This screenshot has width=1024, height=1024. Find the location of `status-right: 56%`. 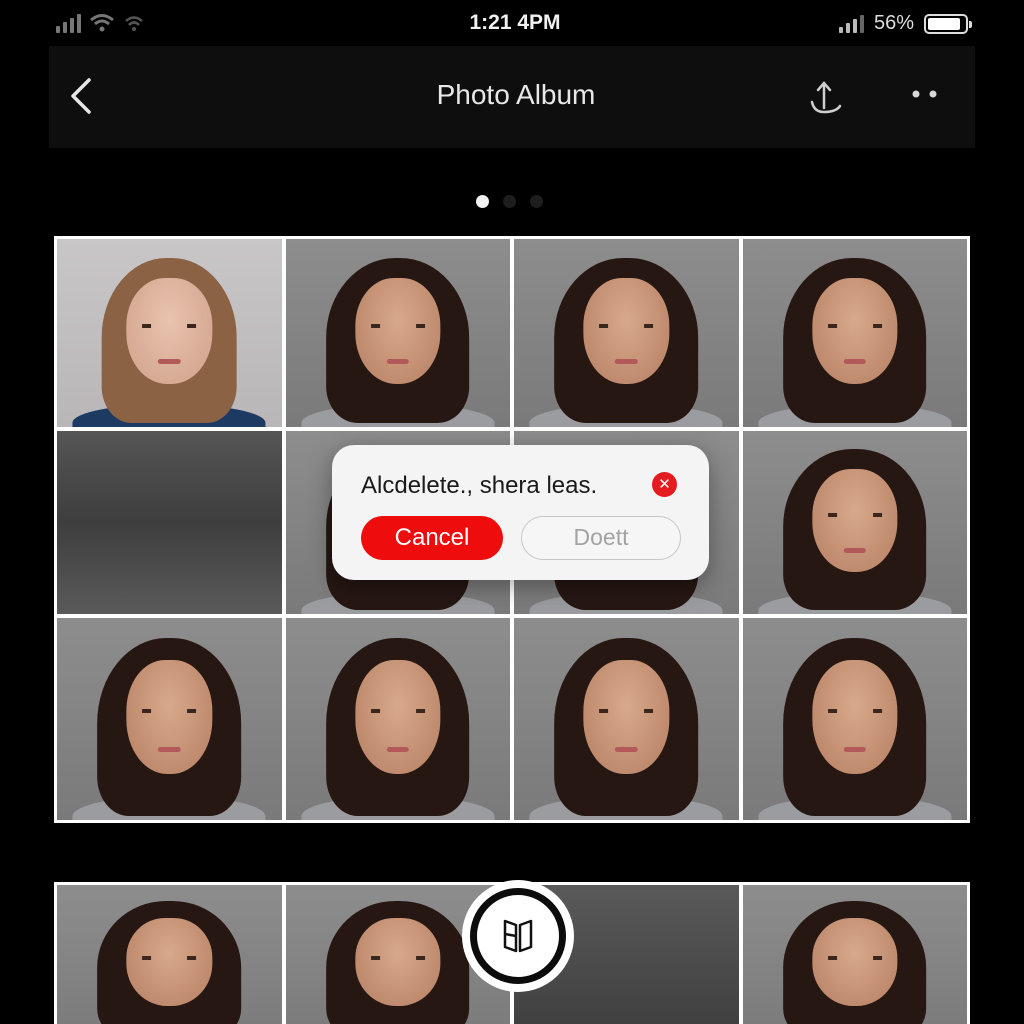

status-right: 56% is located at coordinates (905, 23).